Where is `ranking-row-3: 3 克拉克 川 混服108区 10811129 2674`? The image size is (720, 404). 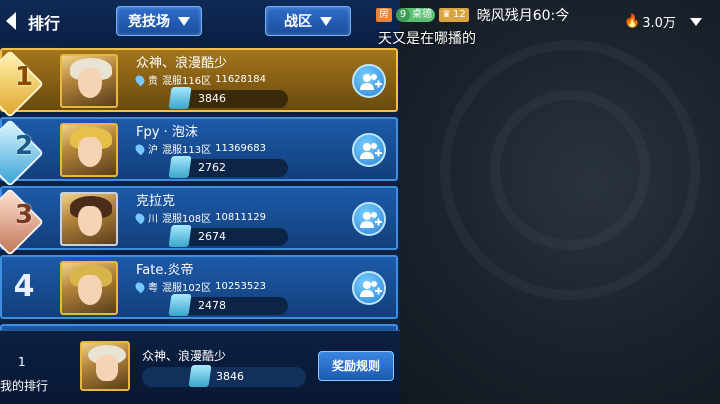 ranking-row-3: 3 克拉克 川 混服108区 10811129 2674 is located at coordinates (199, 221).